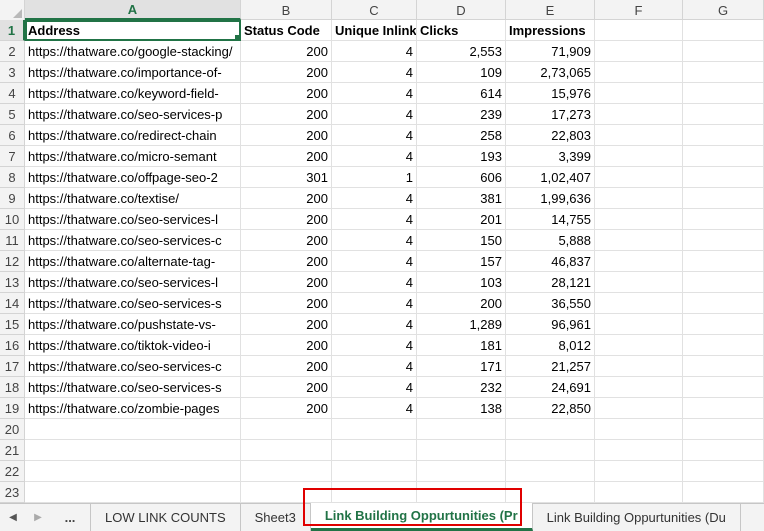 The height and width of the screenshot is (531, 764). Describe the element at coordinates (550, 72) in the screenshot. I see `cell-impressions: 2,73,065` at that location.